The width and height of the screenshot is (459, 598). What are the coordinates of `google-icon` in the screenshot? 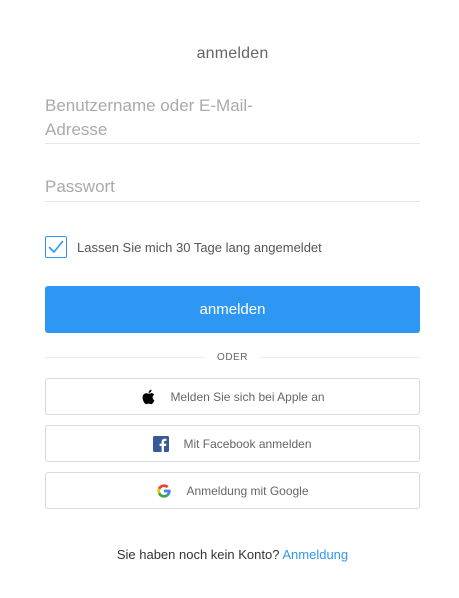 It's located at (164, 491).